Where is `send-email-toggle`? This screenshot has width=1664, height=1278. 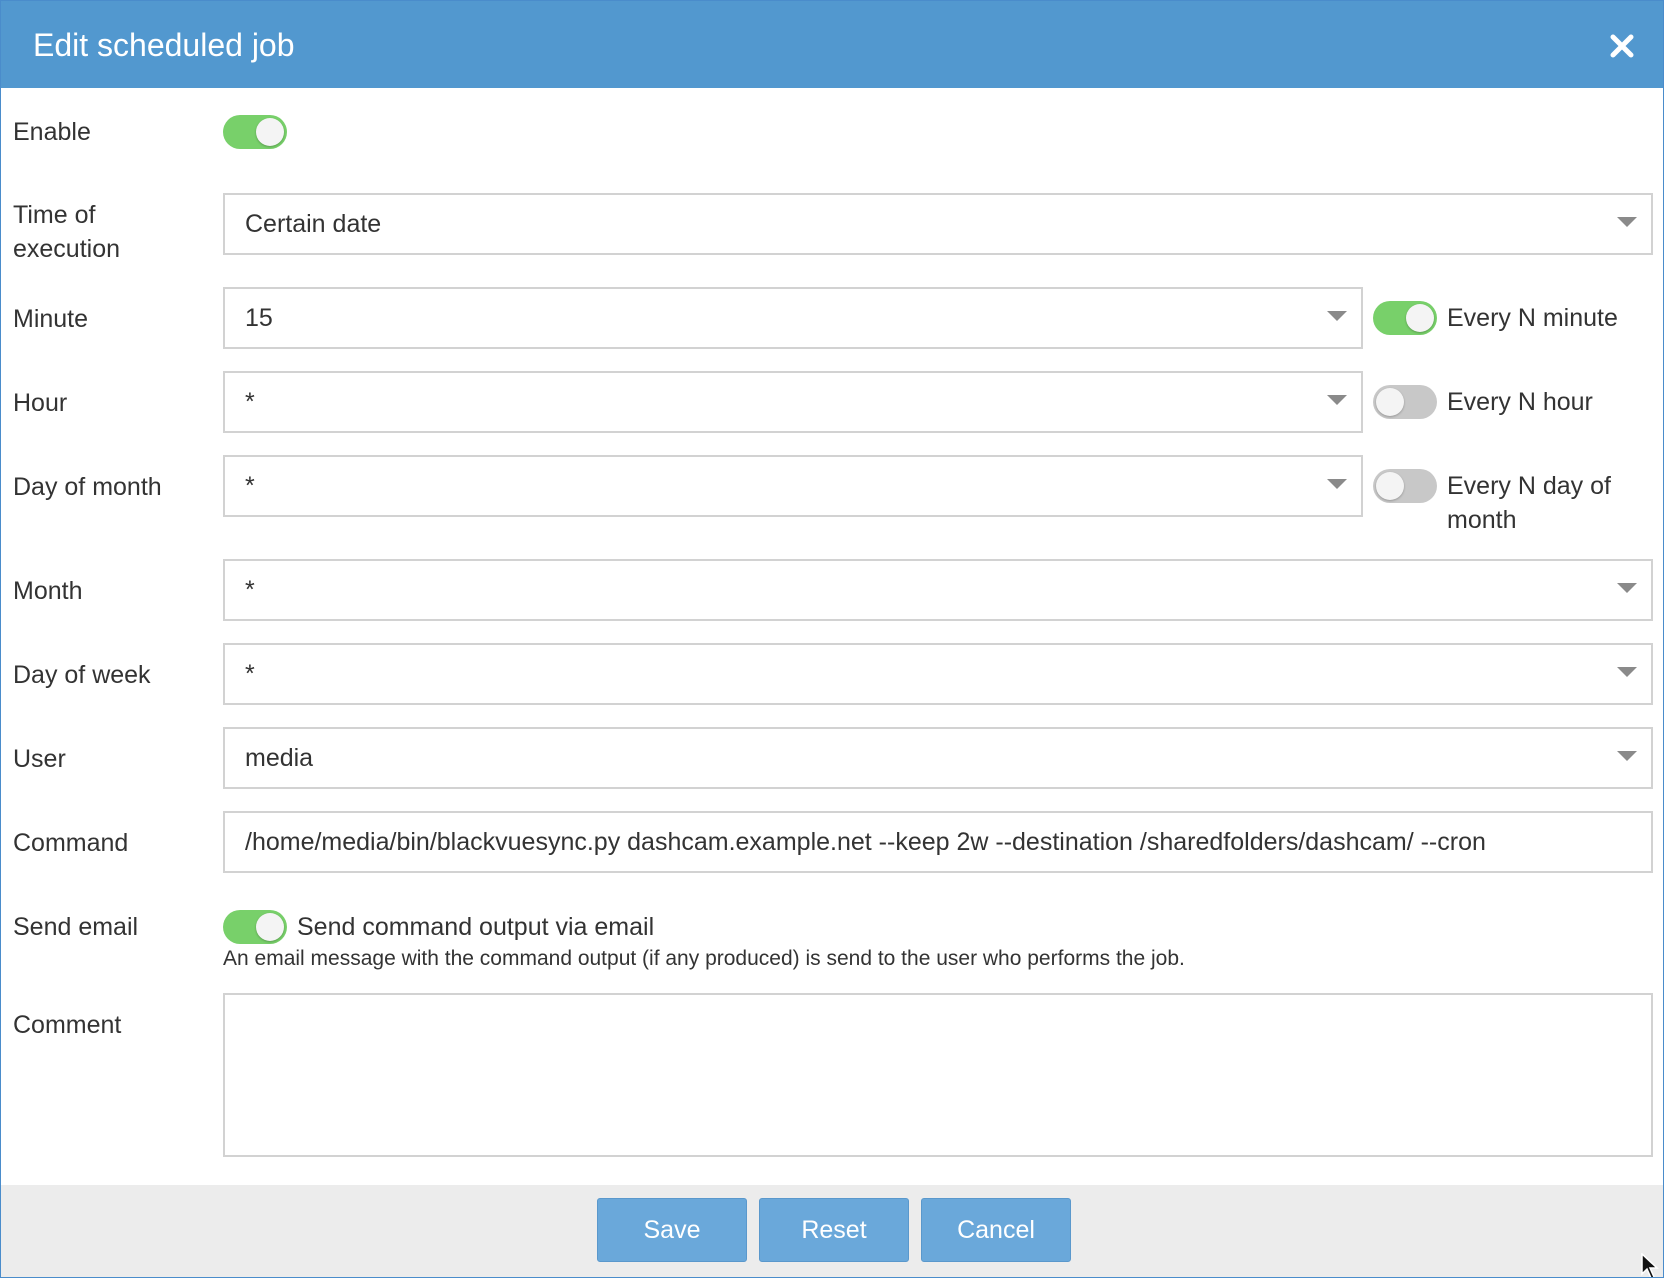
send-email-toggle is located at coordinates (255, 927).